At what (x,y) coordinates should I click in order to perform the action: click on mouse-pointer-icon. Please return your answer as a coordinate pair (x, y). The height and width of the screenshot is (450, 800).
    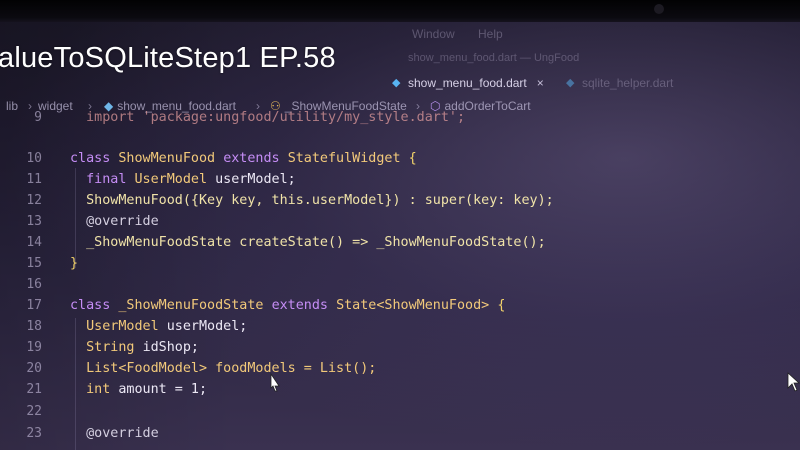
    Looking at the image, I should click on (793, 382).